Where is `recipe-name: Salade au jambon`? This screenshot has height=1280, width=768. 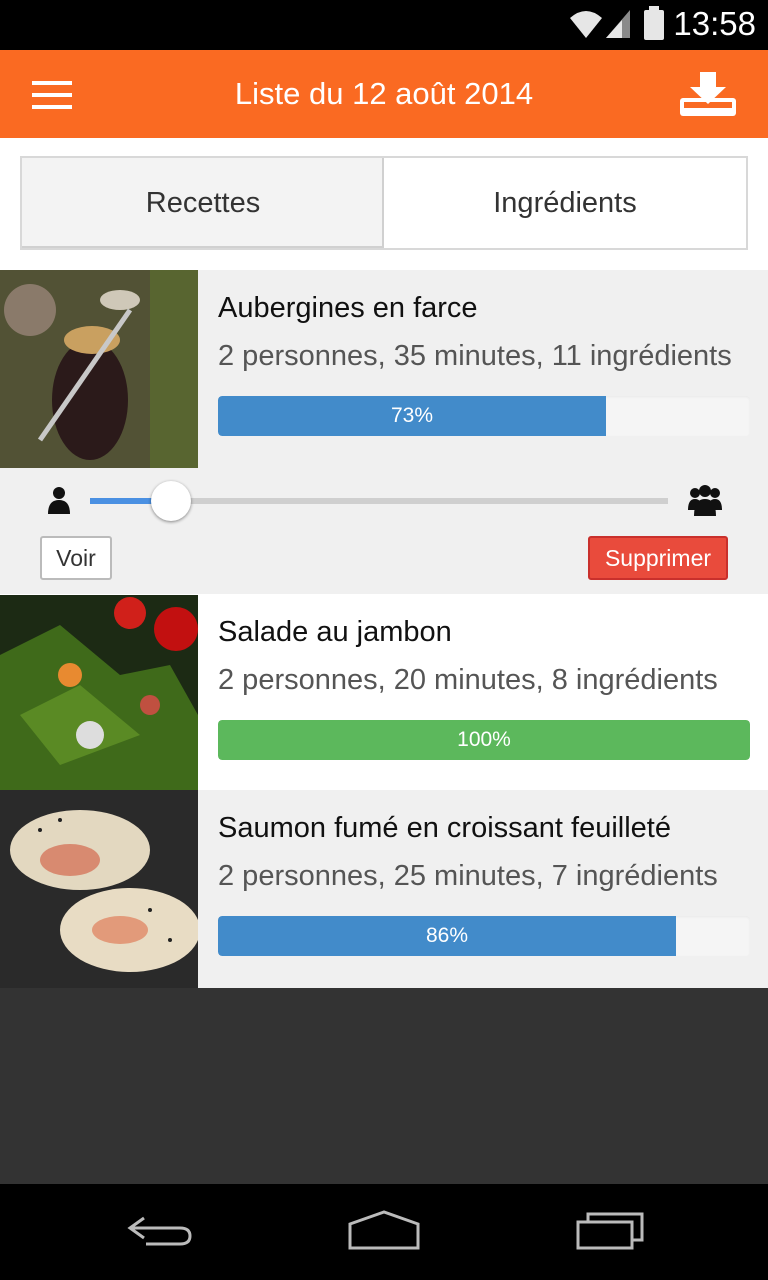 recipe-name: Salade au jambon is located at coordinates (335, 632).